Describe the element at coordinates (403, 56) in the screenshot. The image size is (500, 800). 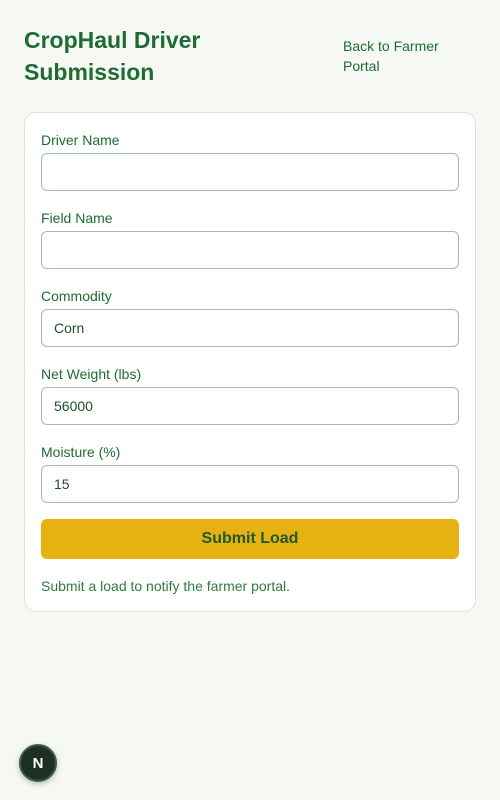
I see `back-to-farmer-portal-link: Back to Farmer Portal` at that location.